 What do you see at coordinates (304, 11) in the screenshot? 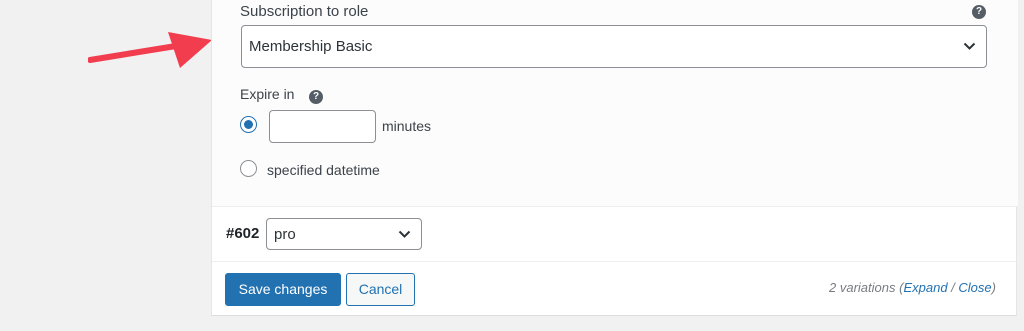
I see `subscription-role-label: Subscription to role` at bounding box center [304, 11].